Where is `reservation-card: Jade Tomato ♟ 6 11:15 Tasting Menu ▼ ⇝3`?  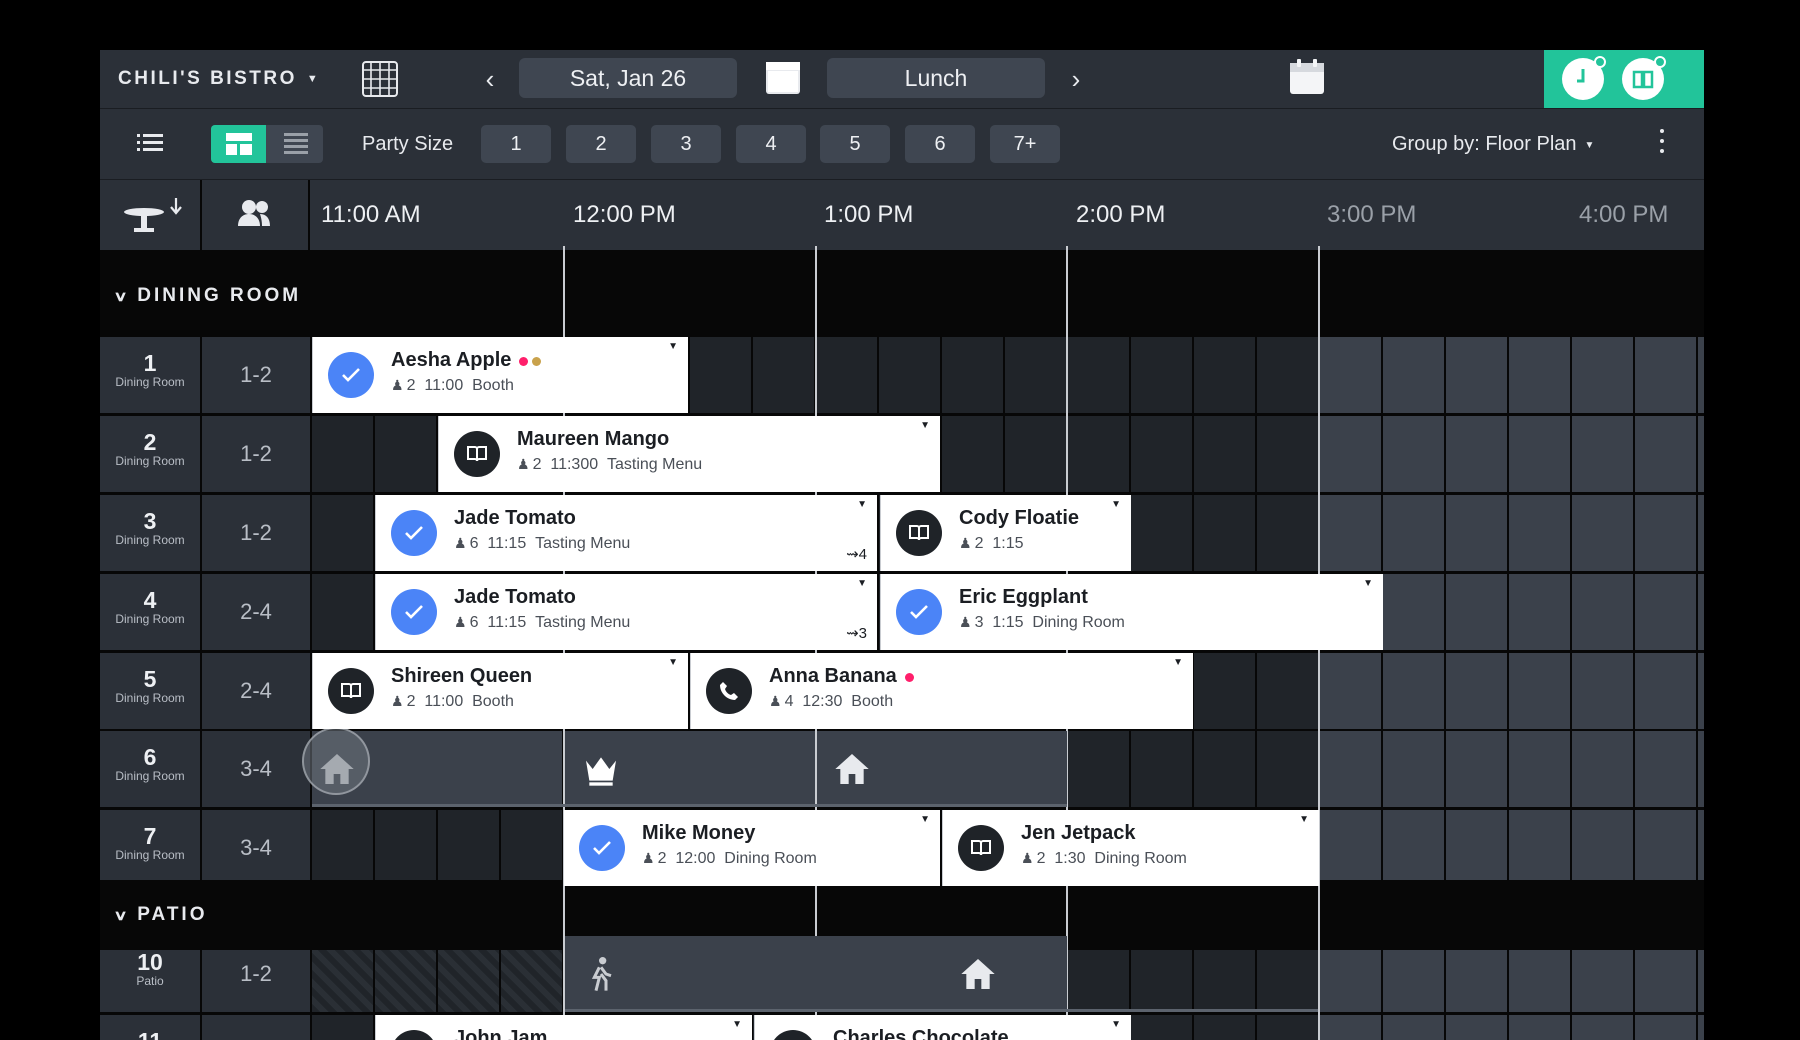
reservation-card: Jade Tomato ♟ 6 11:15 Tasting Menu ▼ ⇝3 is located at coordinates (626, 612).